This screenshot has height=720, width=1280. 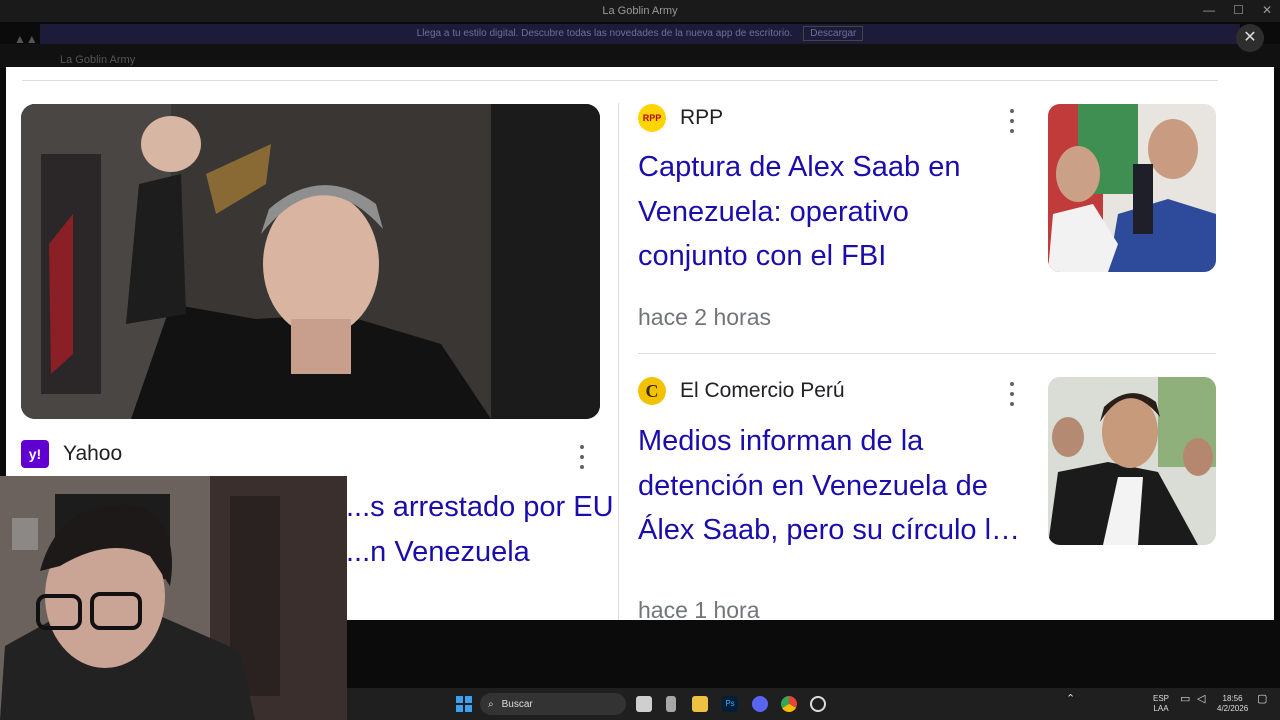 I want to click on headline-line: ...s arrestado por EU, so click(x=480, y=507).